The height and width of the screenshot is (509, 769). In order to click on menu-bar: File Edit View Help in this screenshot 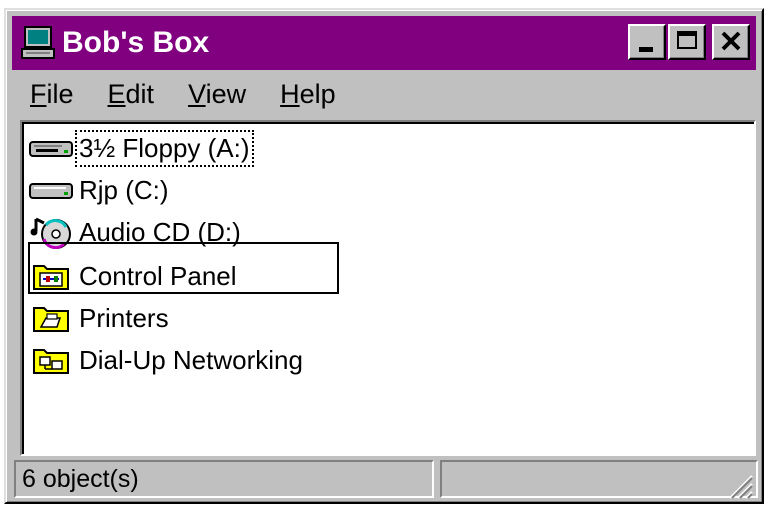, I will do `click(384, 94)`.